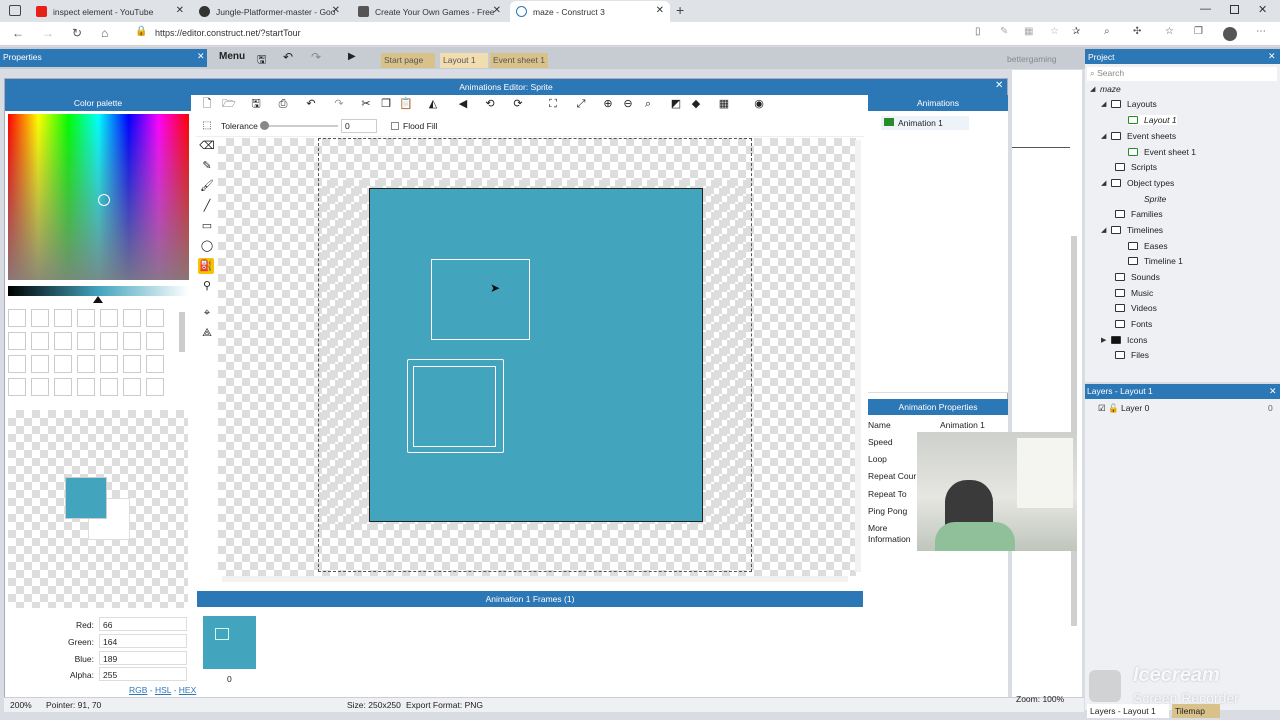 Image resolution: width=1280 pixels, height=720 pixels. I want to click on browser-tab-active: maze - Construct 3 ✕, so click(590, 11).